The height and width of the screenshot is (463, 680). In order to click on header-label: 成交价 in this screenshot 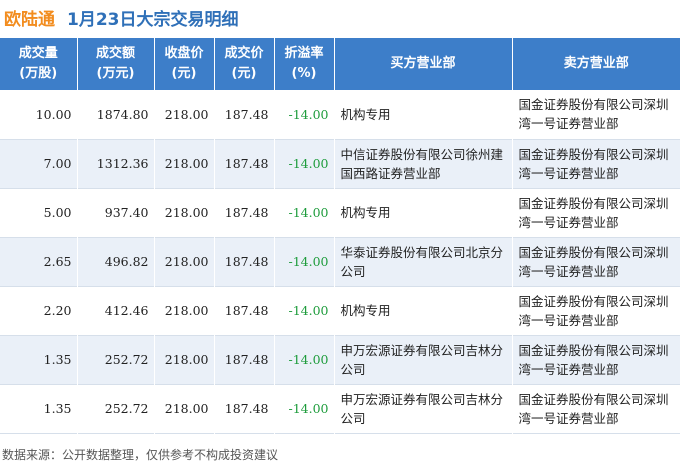, I will do `click(244, 53)`.